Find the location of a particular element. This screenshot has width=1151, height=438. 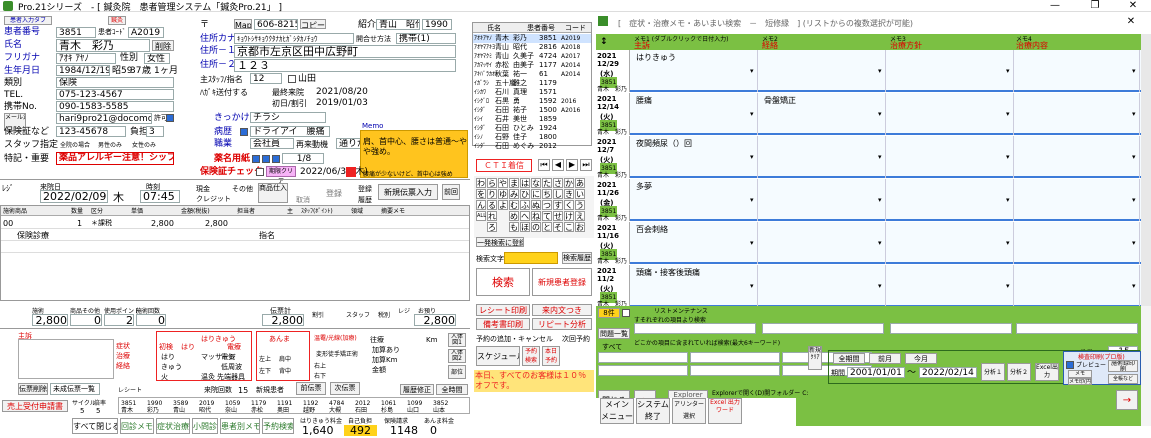

sort-icon: ↕ is located at coordinates (604, 42).